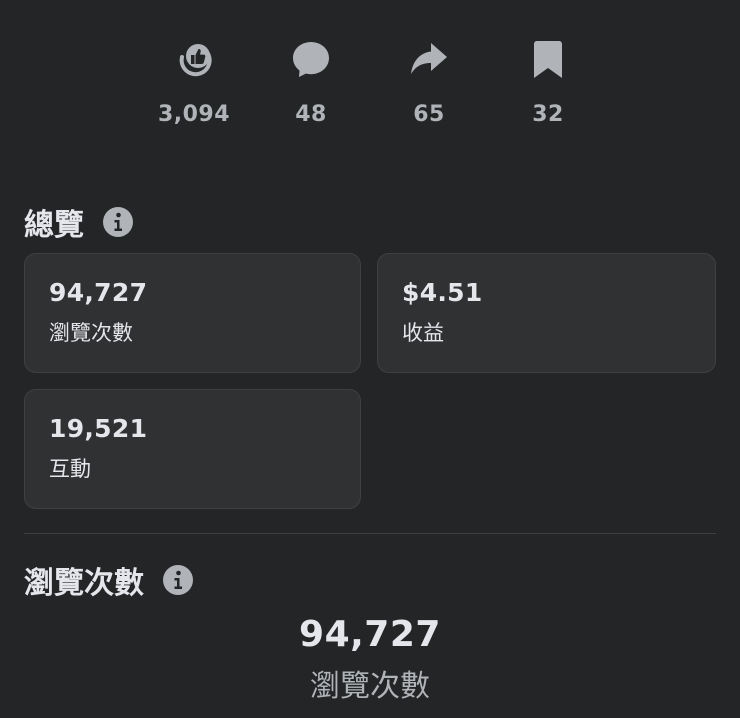 The height and width of the screenshot is (718, 740). I want to click on overview-title: 總覽, so click(54, 225).